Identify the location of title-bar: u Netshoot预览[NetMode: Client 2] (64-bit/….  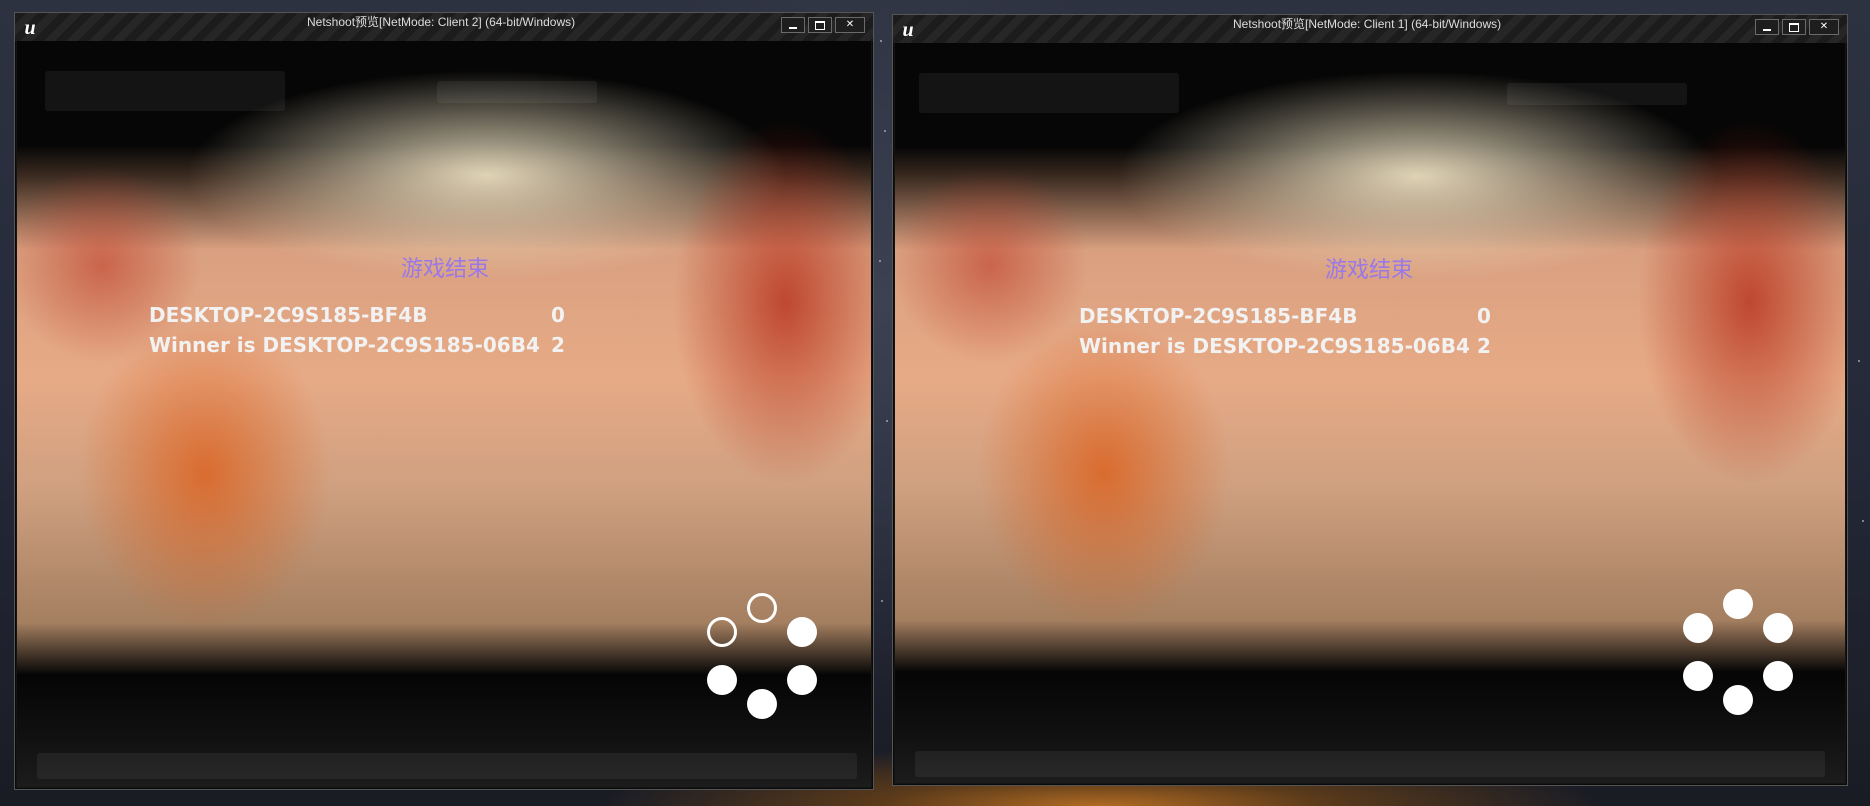
(444, 27).